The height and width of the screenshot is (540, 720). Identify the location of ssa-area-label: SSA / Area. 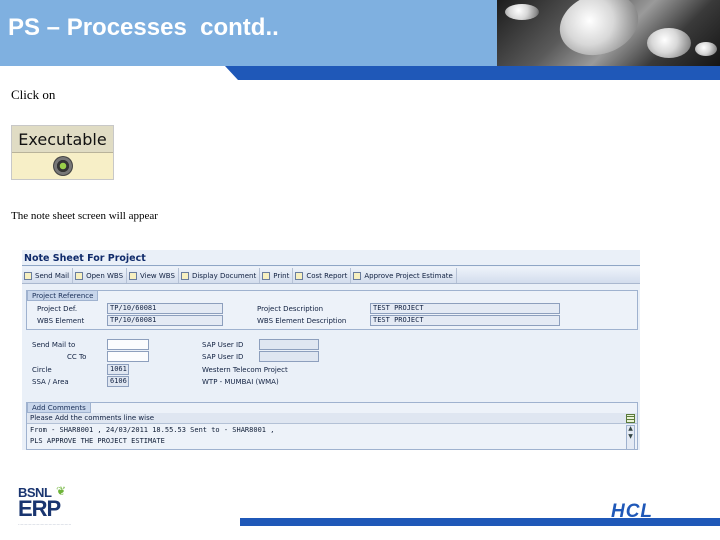
(50, 382).